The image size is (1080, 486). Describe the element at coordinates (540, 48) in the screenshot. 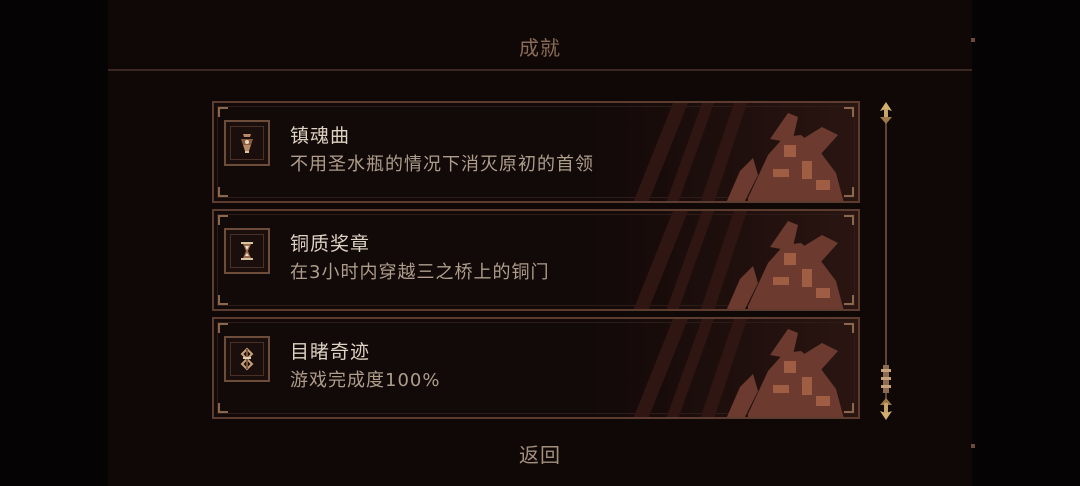

I see `page-title: 成就` at that location.